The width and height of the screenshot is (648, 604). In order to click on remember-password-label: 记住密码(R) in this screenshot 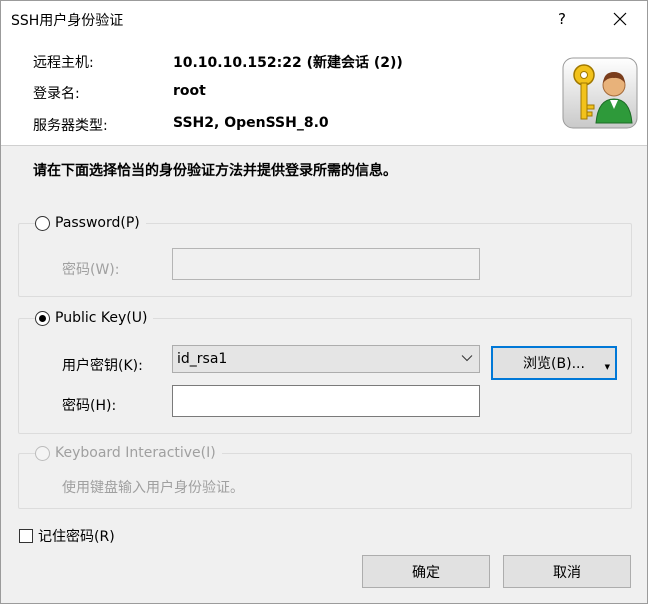, I will do `click(76, 537)`.